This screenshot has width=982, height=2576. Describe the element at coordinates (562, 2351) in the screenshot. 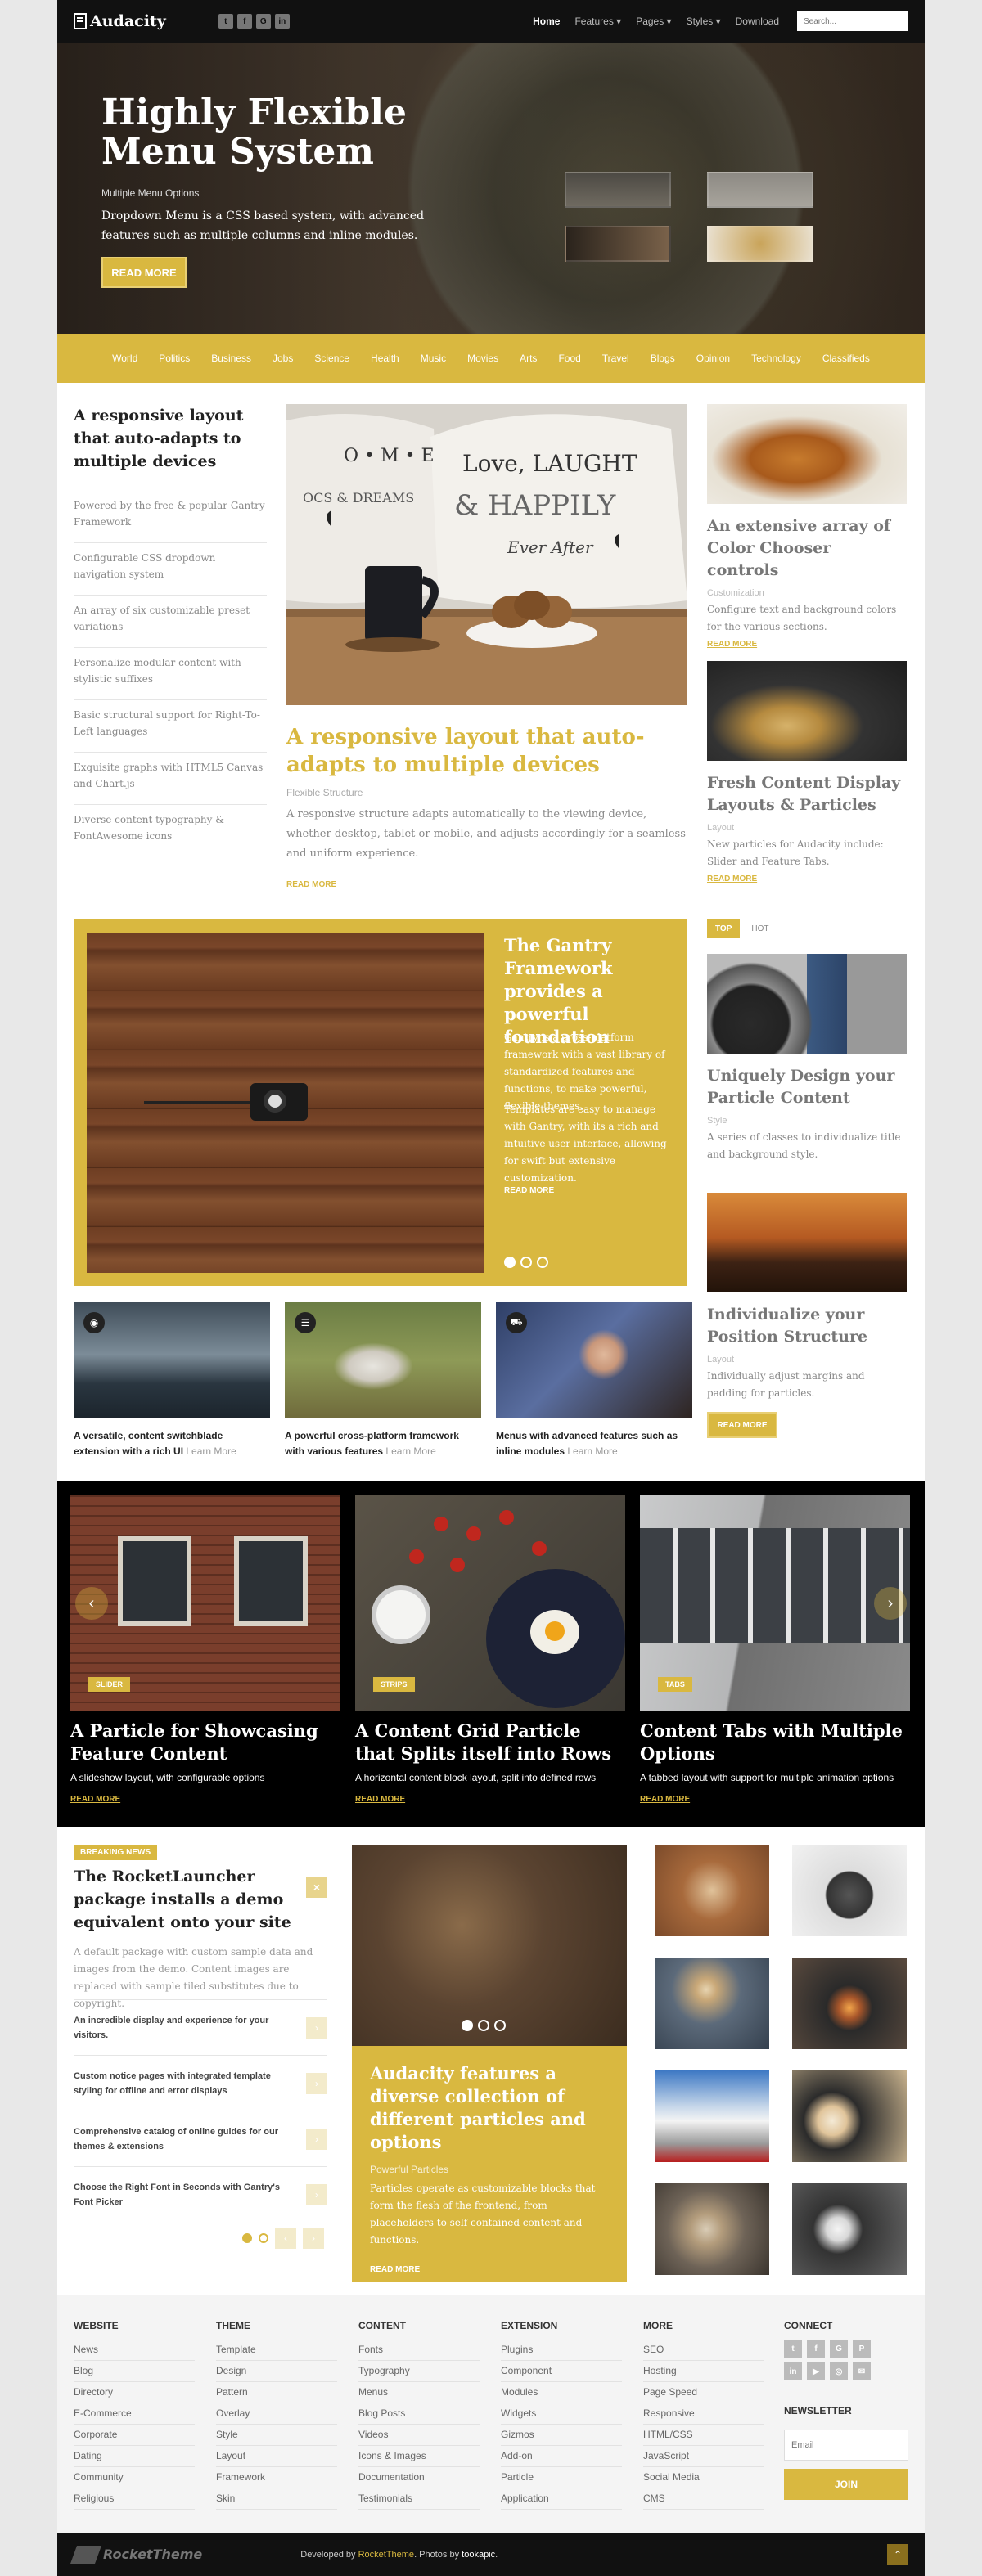

I see `footer-link: Plugins` at that location.